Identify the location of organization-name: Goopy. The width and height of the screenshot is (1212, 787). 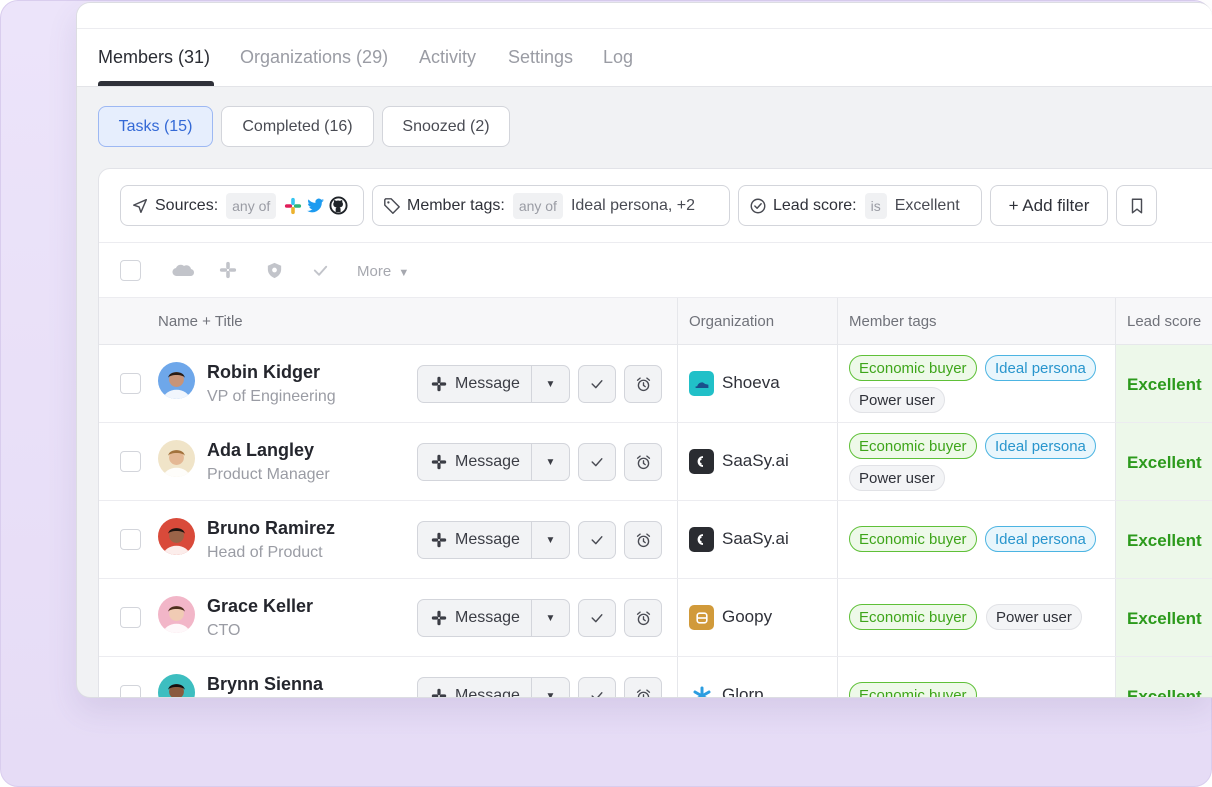
(747, 617).